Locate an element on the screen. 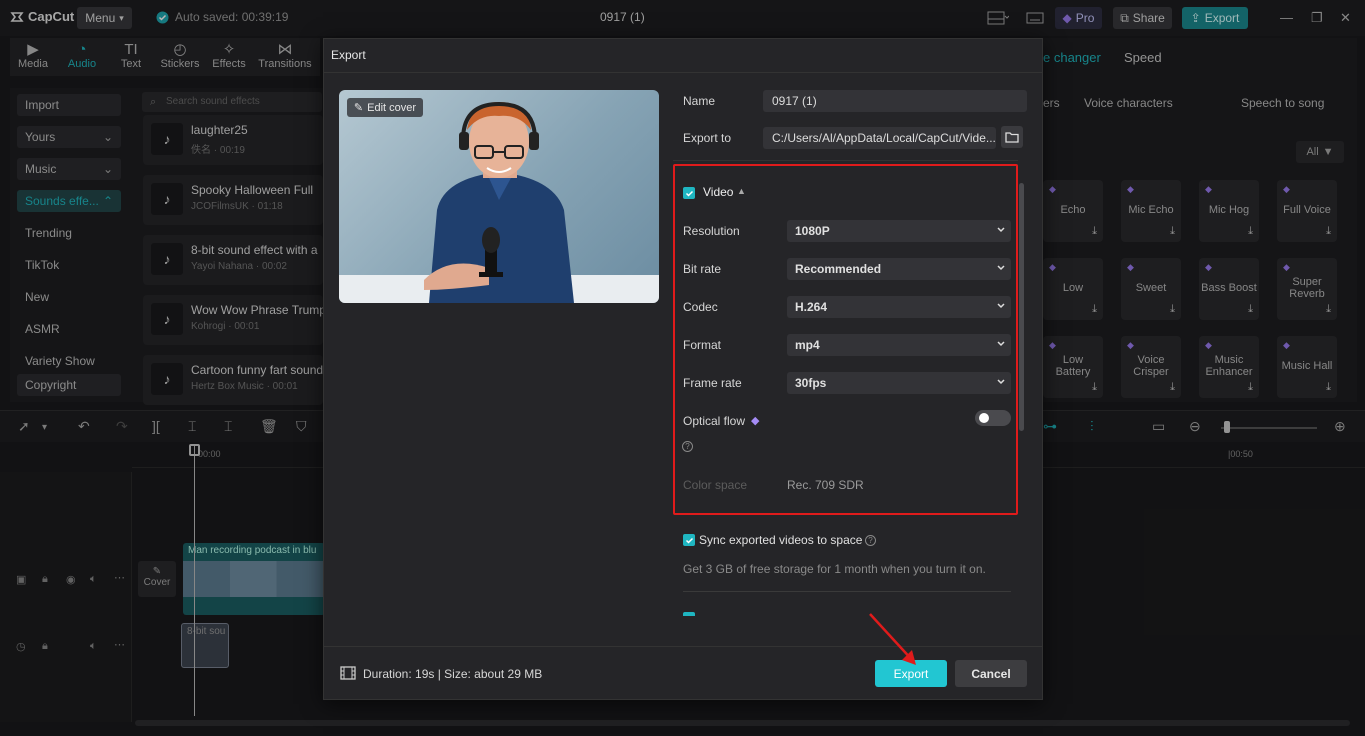  diamond-icon: ◆ is located at coordinates (755, 421).